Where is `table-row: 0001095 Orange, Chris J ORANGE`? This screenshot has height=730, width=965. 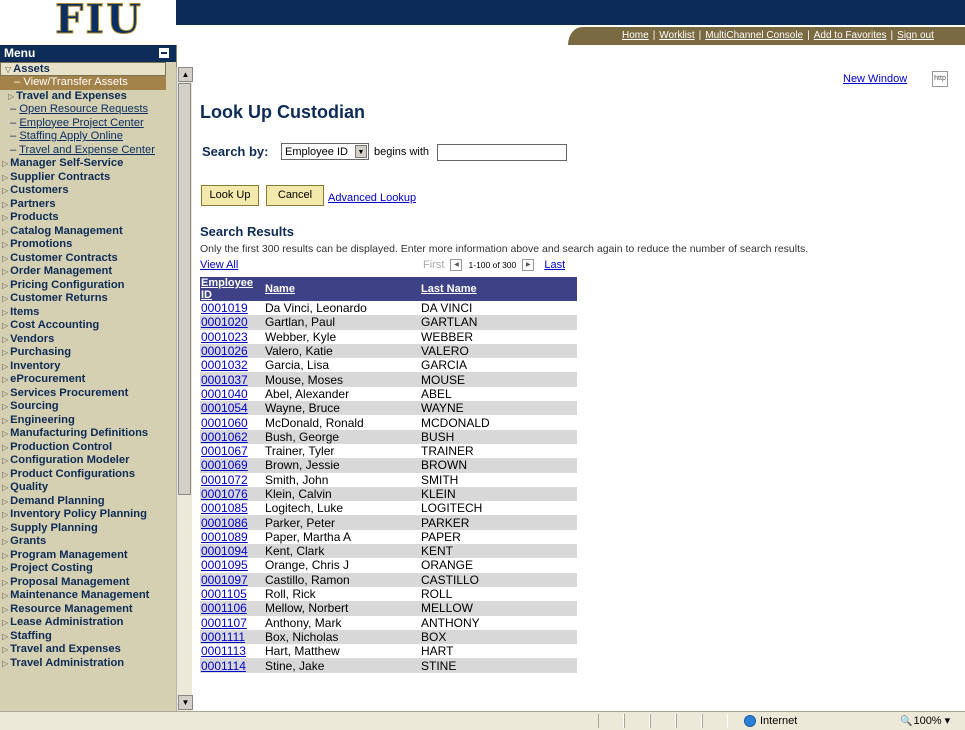
table-row: 0001095 Orange, Chris J ORANGE is located at coordinates (388, 565).